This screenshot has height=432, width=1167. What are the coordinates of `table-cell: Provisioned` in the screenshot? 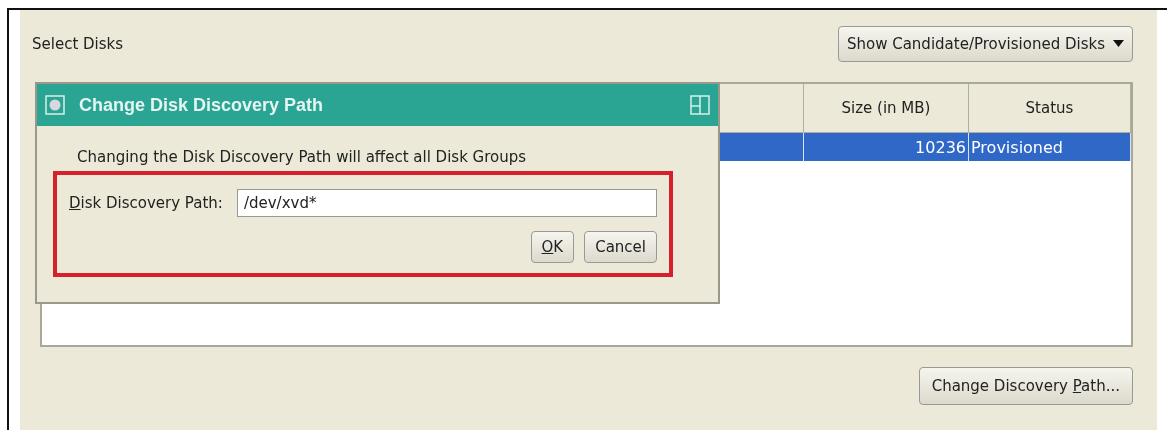 It's located at (1050, 147).